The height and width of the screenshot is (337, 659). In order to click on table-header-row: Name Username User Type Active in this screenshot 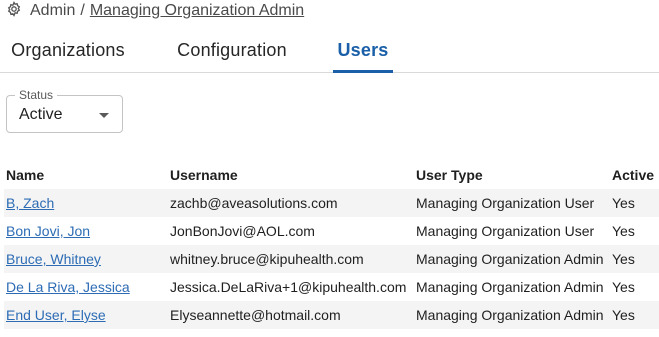, I will do `click(331, 175)`.